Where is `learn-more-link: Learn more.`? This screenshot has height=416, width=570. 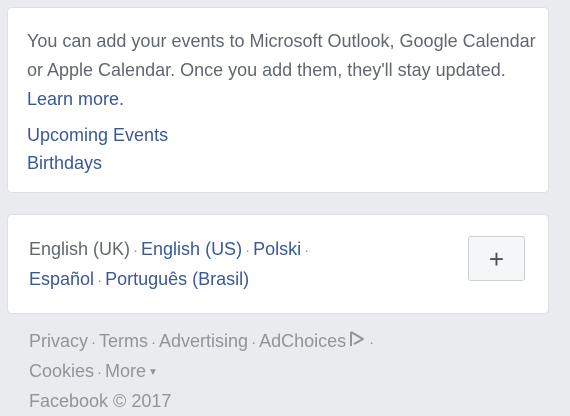
learn-more-link: Learn more. is located at coordinates (75, 99).